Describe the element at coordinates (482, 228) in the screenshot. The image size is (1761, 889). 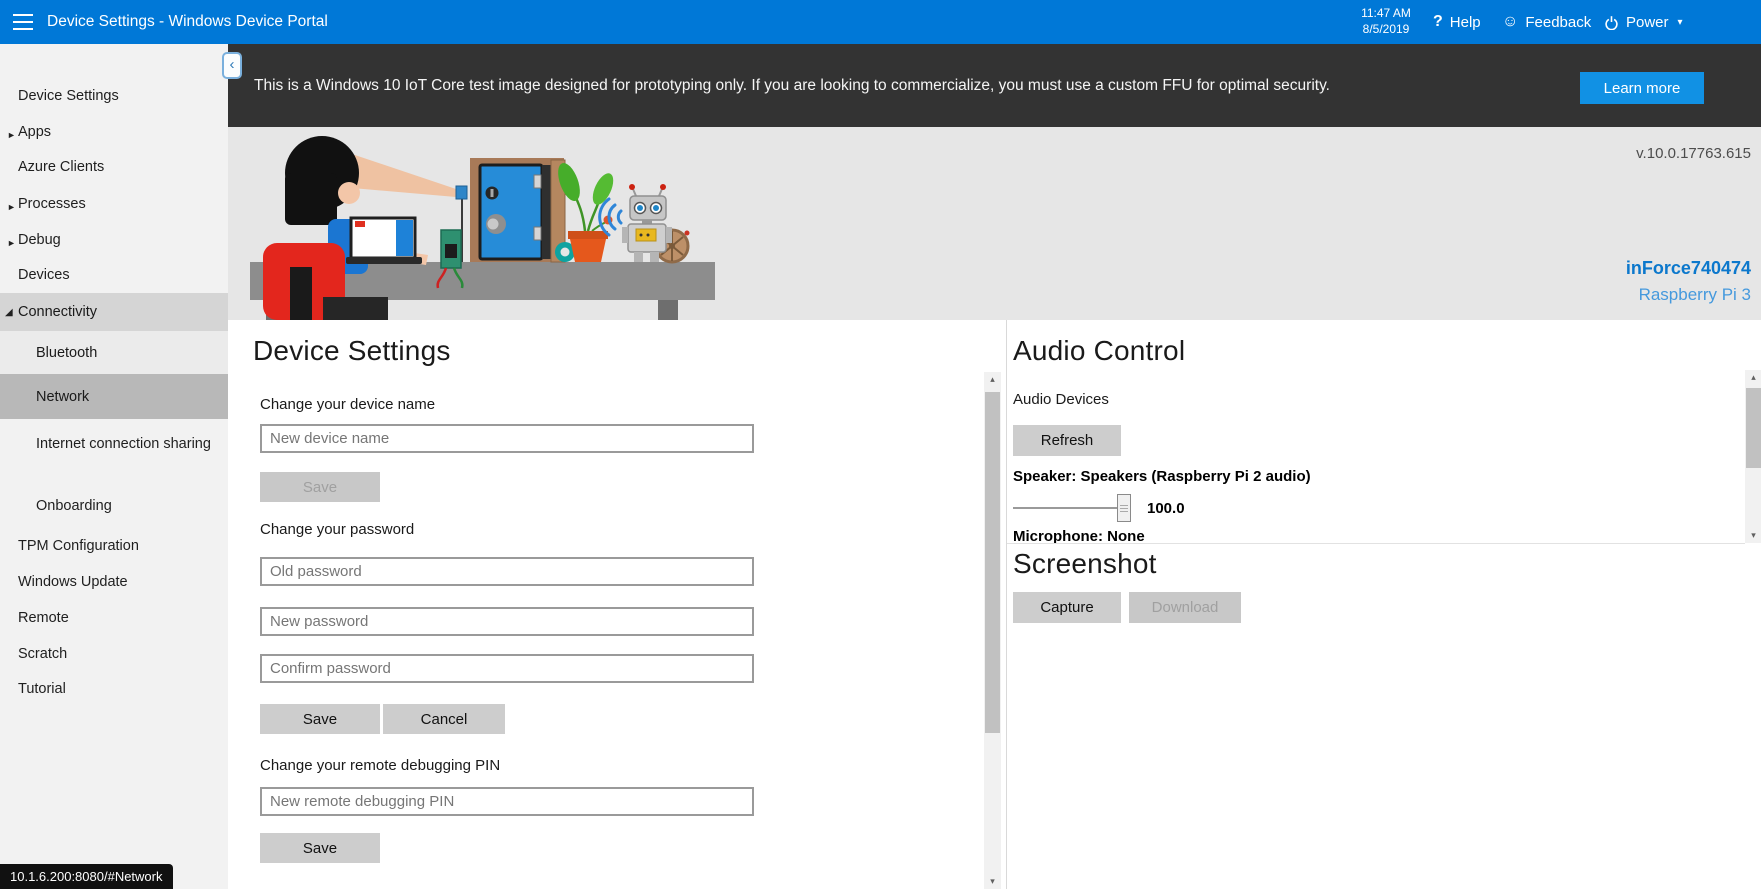
I see `iot-illustration` at that location.